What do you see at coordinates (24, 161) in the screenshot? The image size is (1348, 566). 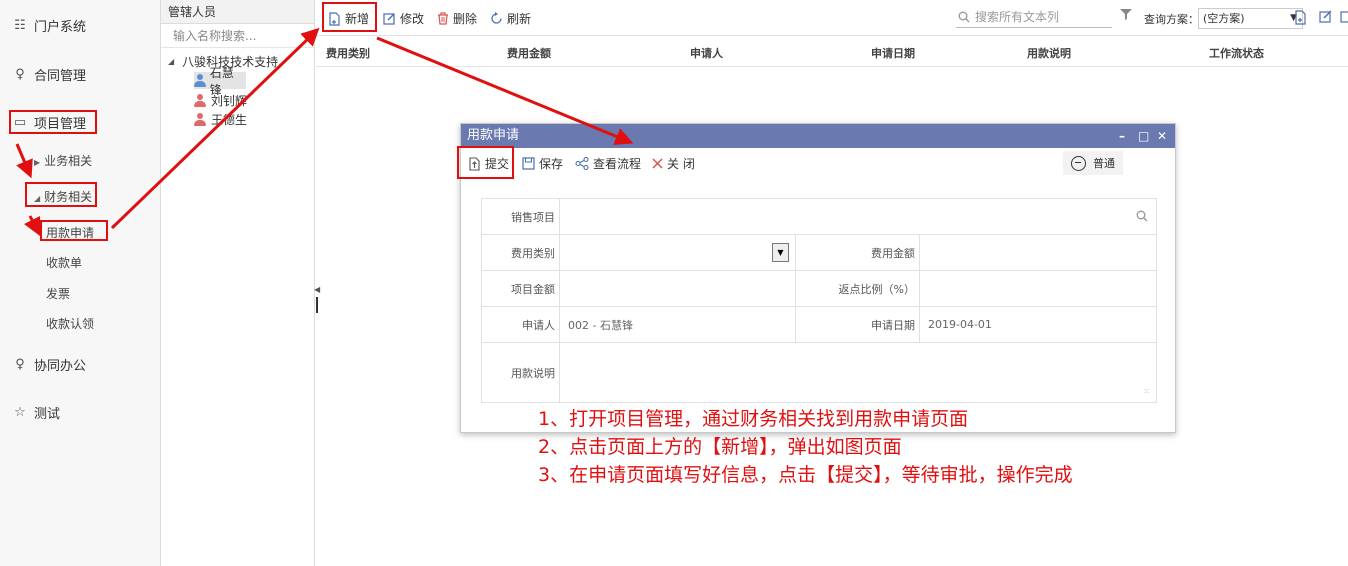 I see `arrow-to-finance` at bounding box center [24, 161].